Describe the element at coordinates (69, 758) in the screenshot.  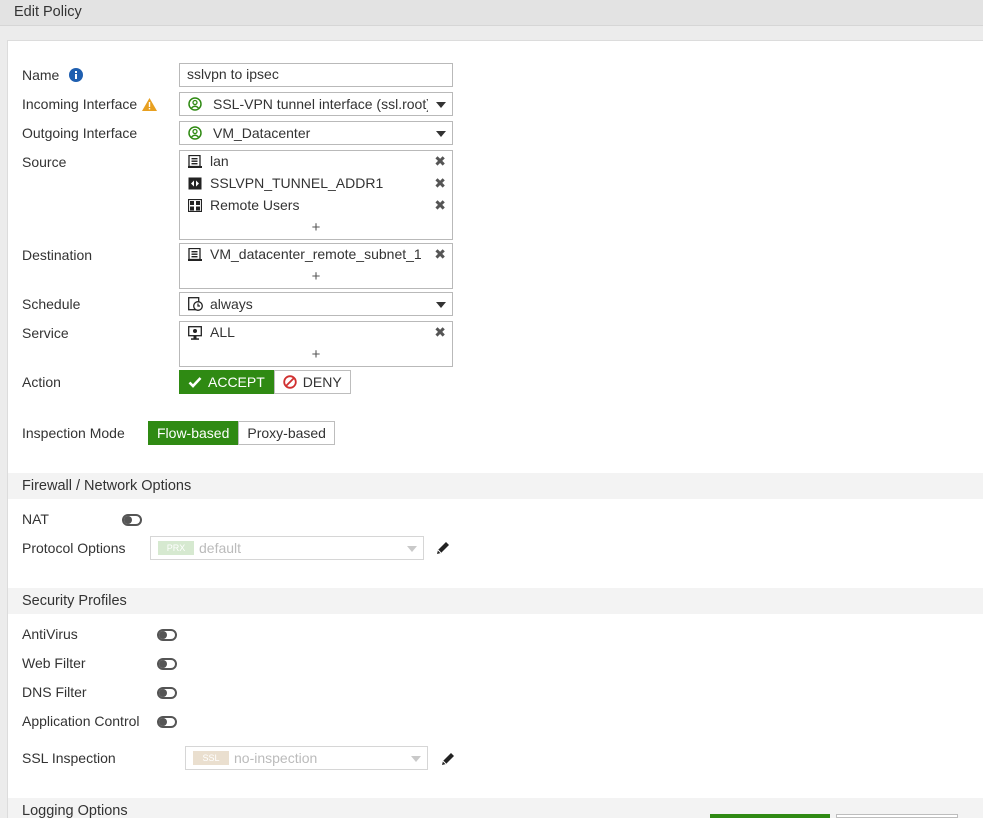
I see `ssl-inspection-label: SSL Inspection` at that location.